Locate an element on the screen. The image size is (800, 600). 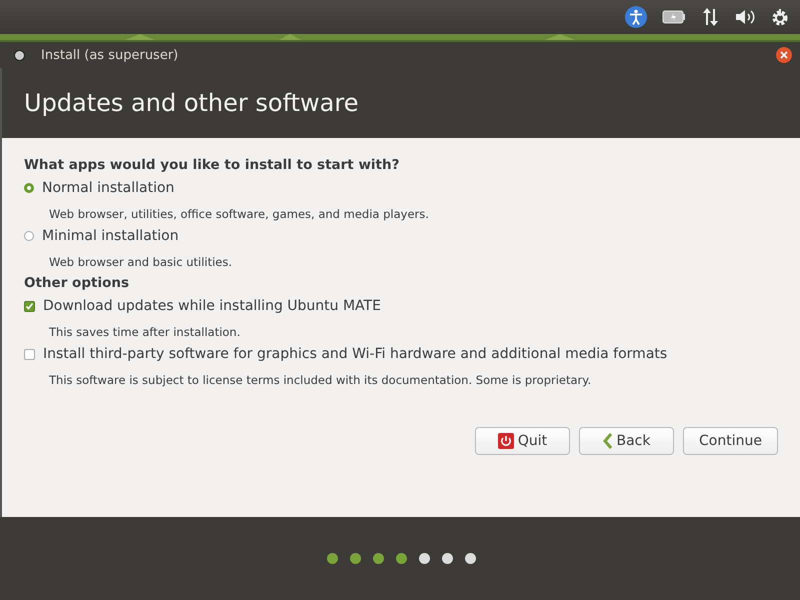
option-label: Download updates while installing Ubuntu MATE is located at coordinates (212, 306).